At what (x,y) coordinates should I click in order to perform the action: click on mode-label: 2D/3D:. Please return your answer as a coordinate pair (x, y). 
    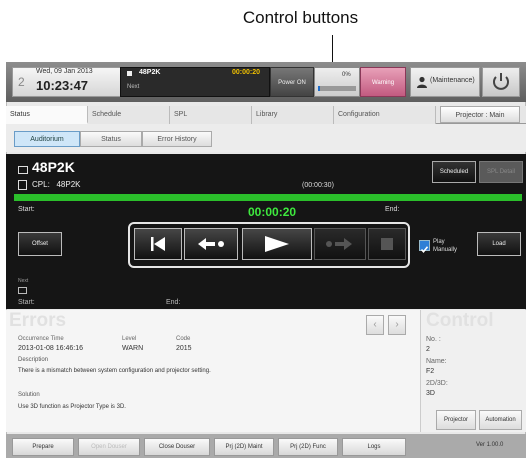
    Looking at the image, I should click on (437, 383).